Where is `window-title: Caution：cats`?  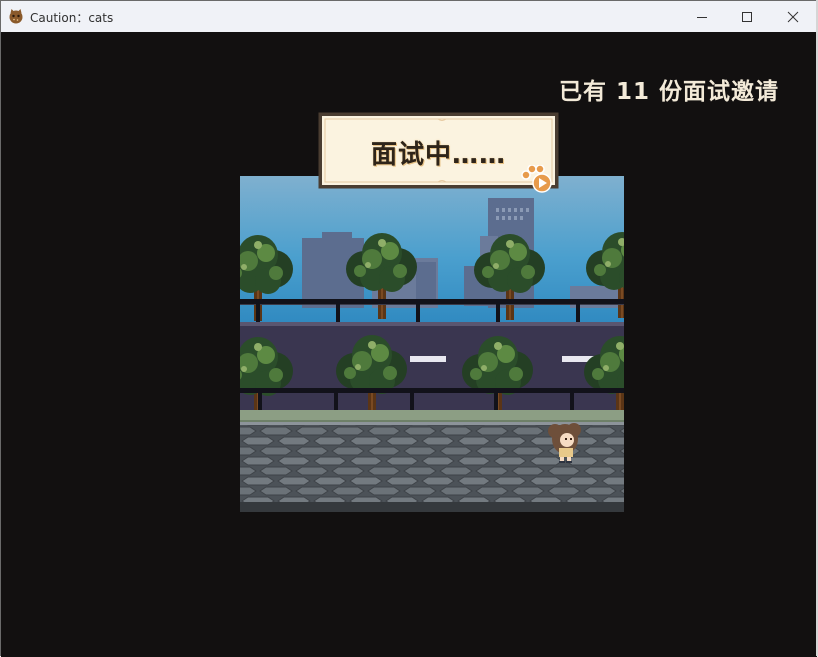 window-title: Caution：cats is located at coordinates (72, 18).